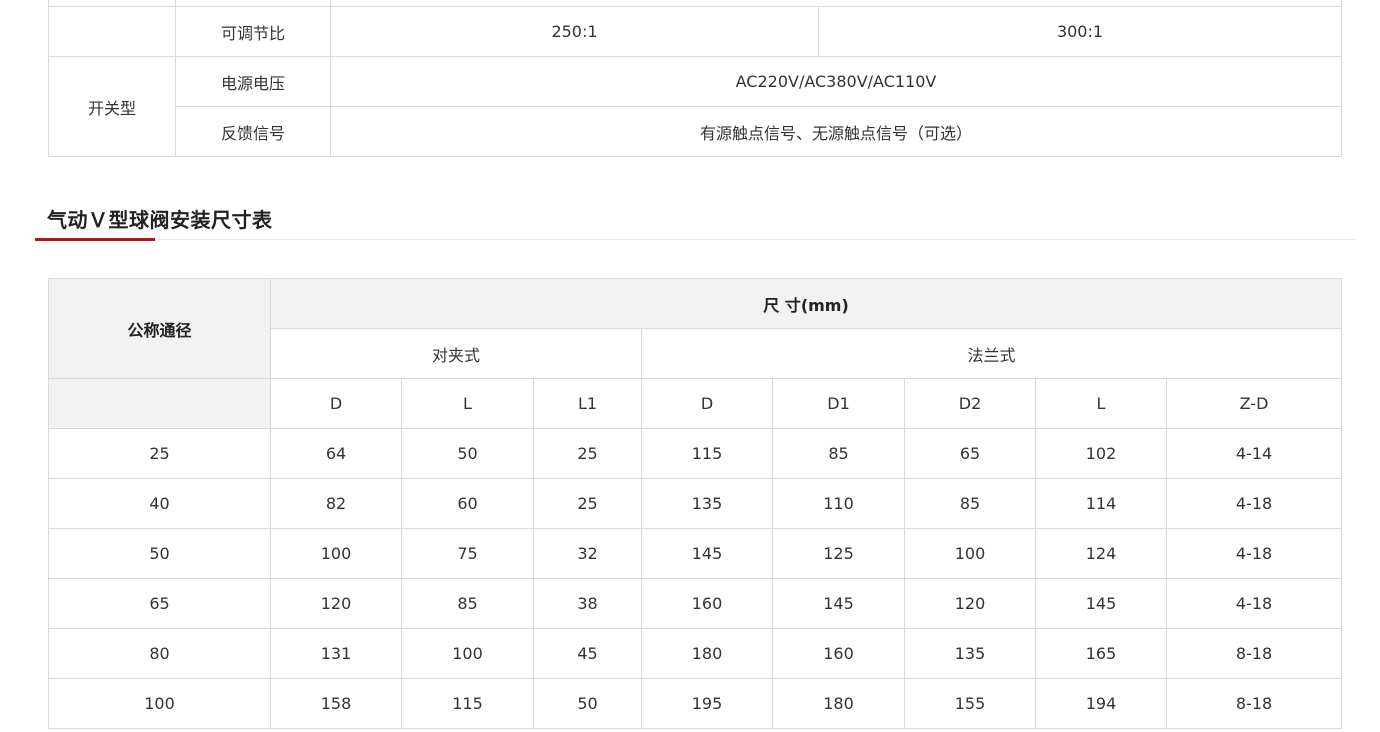  I want to click on spec-row-feedback: 反馈信号 有源触点信号、无源触点信号（可选）, so click(695, 131).